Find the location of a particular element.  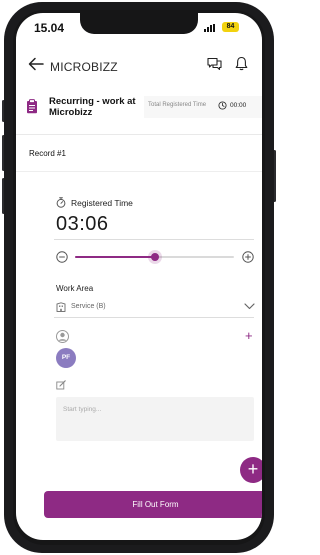

building-icon is located at coordinates (61, 307).